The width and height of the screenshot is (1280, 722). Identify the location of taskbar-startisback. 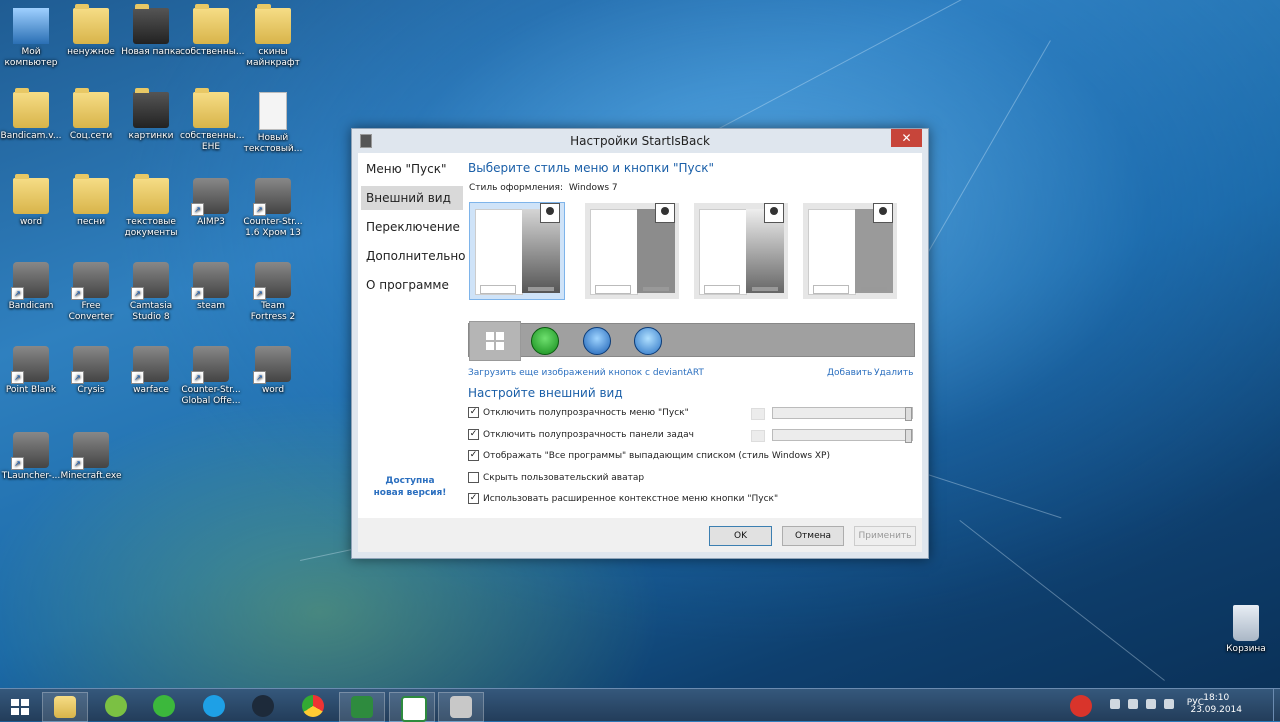
(461, 707).